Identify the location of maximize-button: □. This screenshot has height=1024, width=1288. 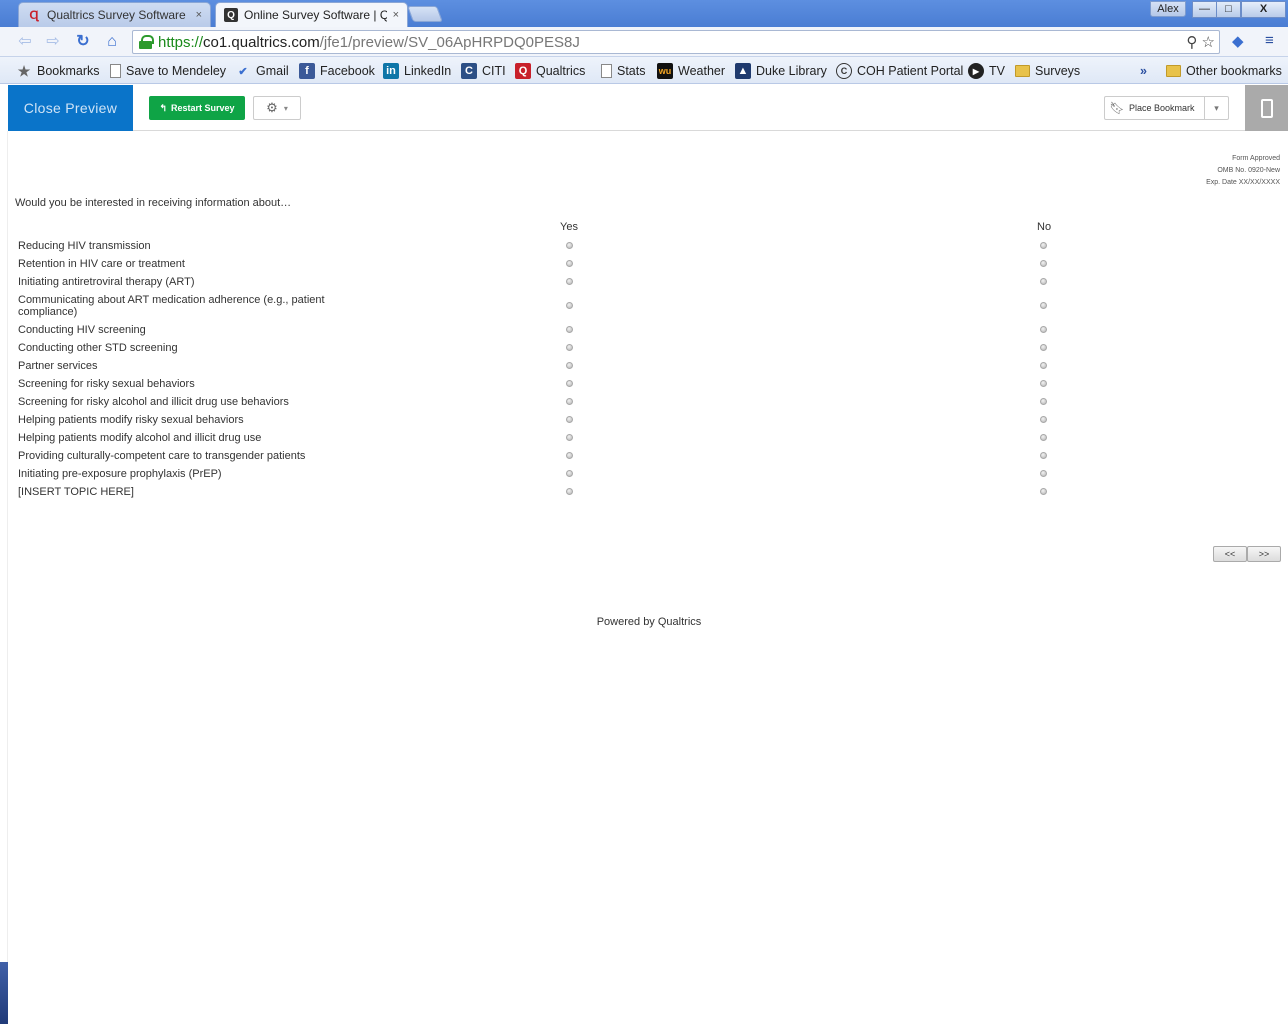
(1228, 9).